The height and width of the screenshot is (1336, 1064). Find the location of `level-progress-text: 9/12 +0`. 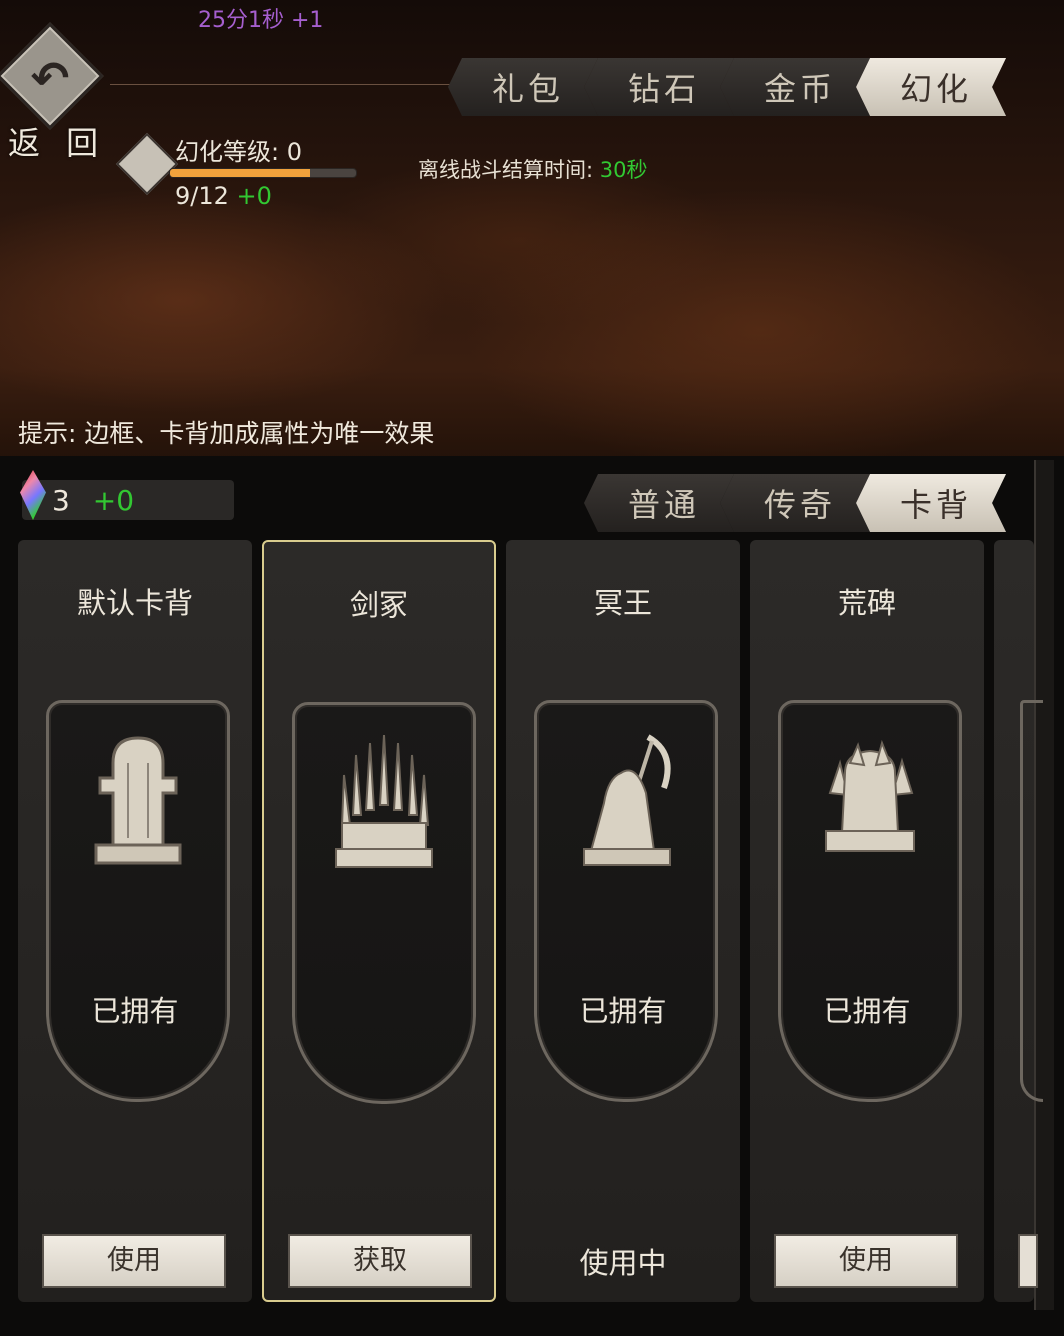

level-progress-text: 9/12 +0 is located at coordinates (223, 196).